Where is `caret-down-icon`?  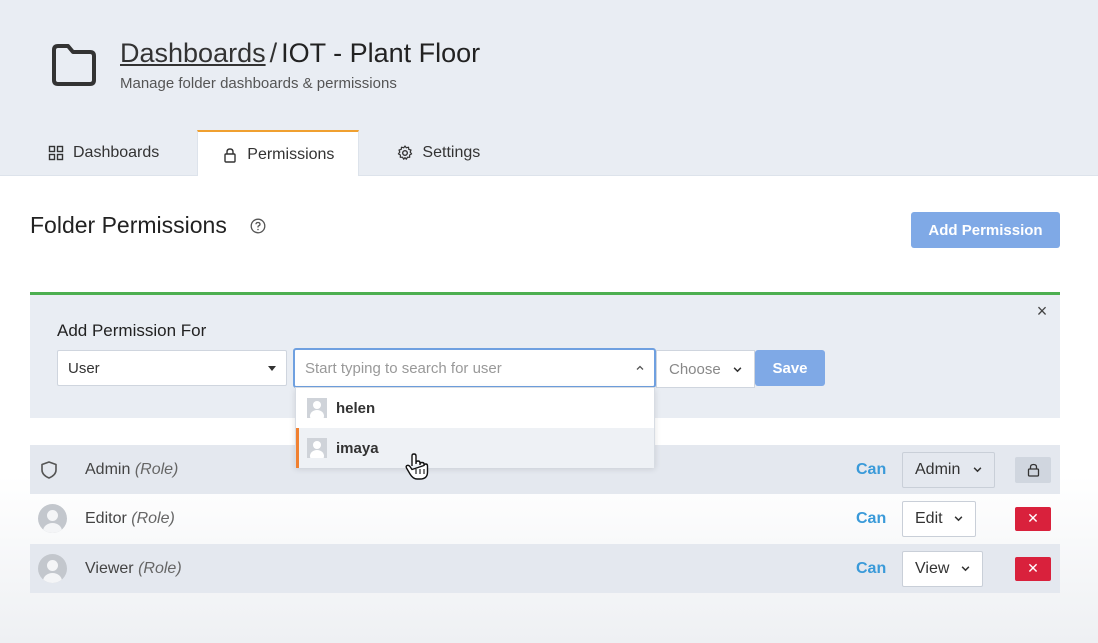 caret-down-icon is located at coordinates (272, 368).